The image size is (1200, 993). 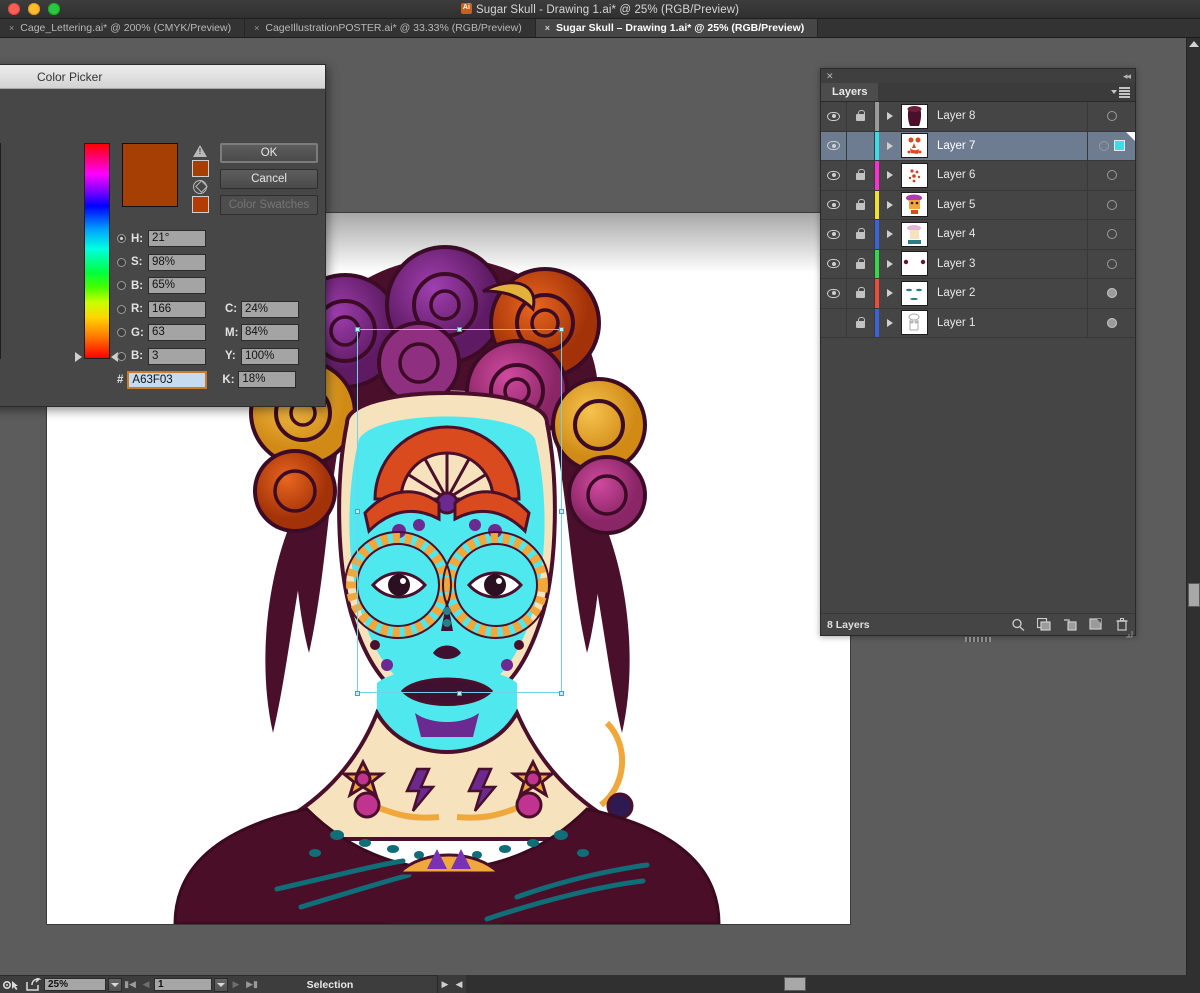 What do you see at coordinates (200, 204) in the screenshot?
I see `web-safe-swatch` at bounding box center [200, 204].